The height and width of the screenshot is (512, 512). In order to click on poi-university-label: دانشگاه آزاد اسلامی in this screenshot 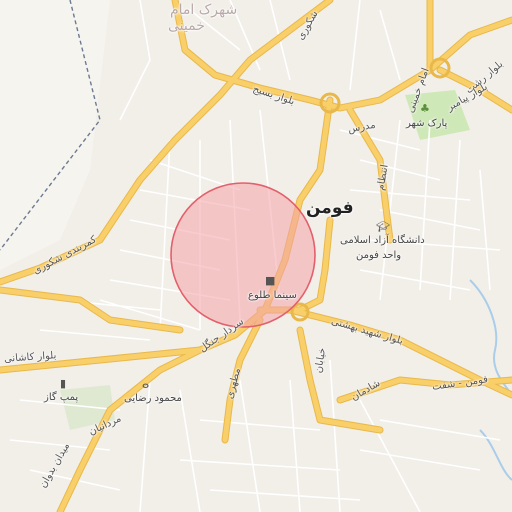, I will do `click(382, 240)`.